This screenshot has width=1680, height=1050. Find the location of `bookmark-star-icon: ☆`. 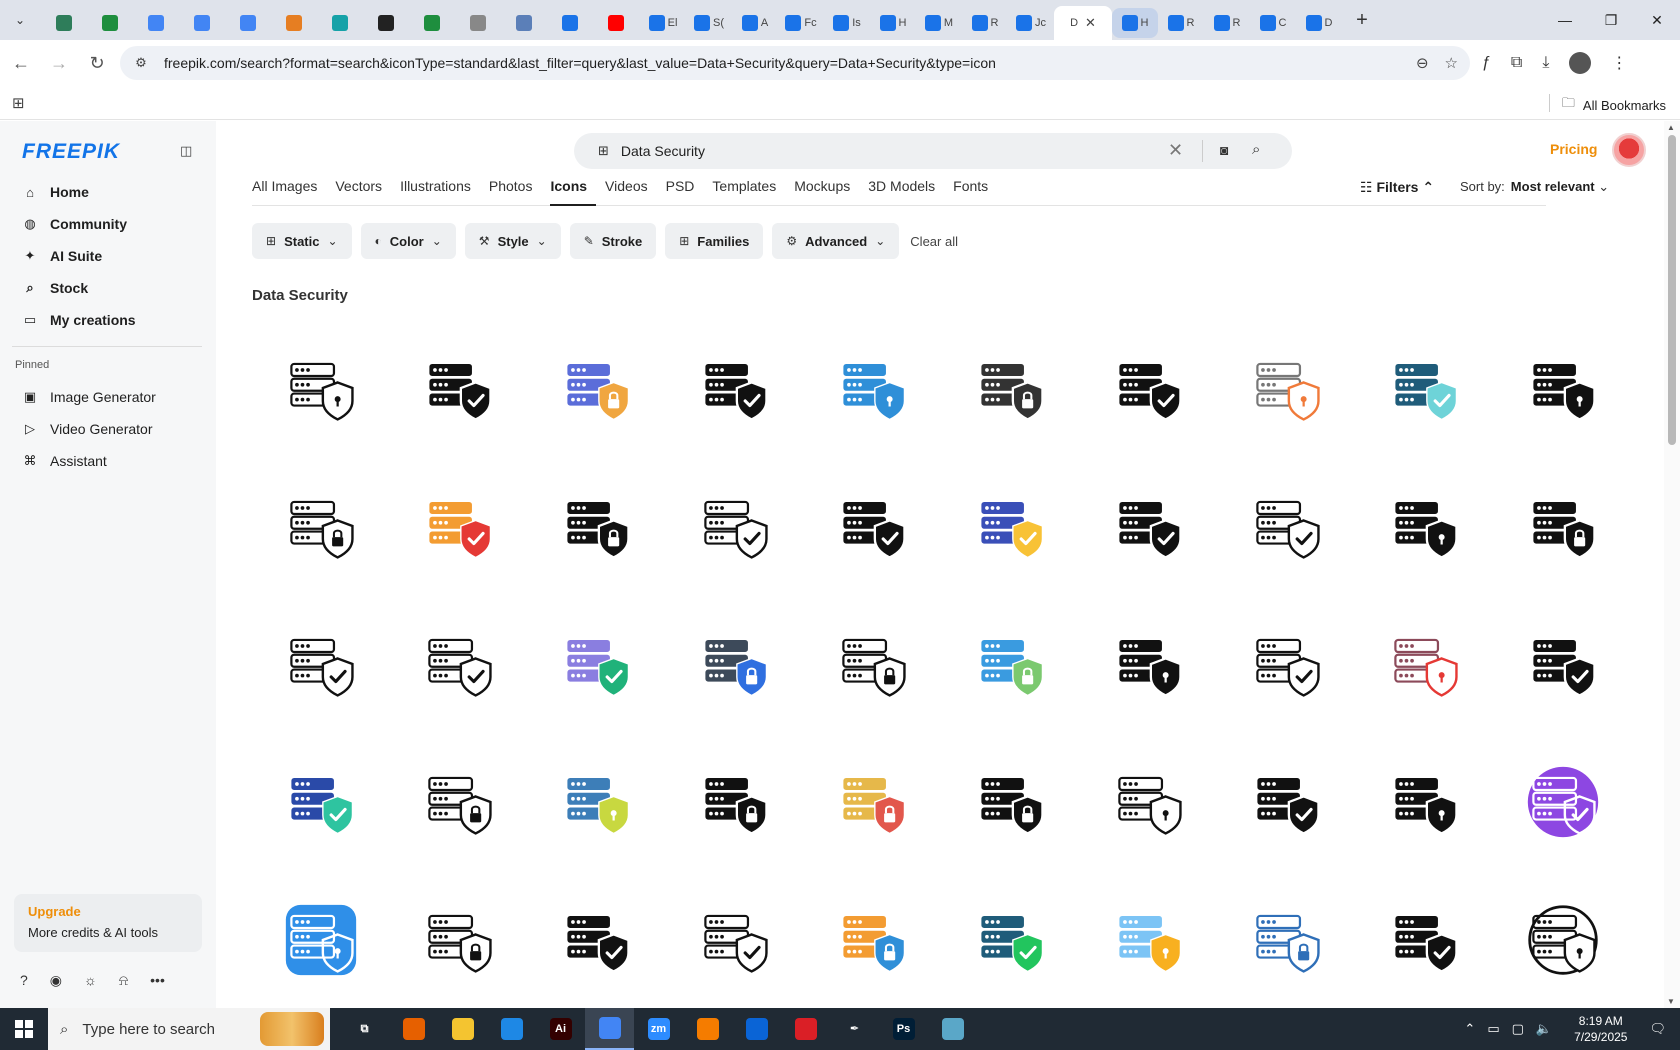

bookmark-star-icon: ☆ is located at coordinates (1451, 63).